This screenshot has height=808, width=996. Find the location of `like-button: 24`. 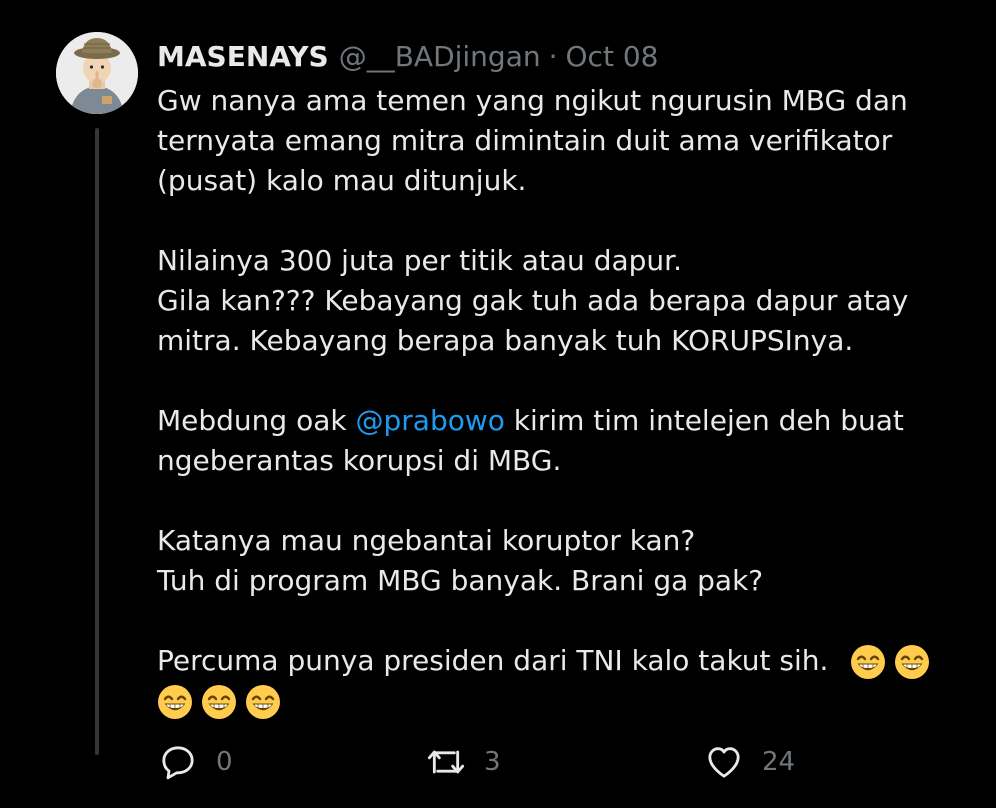

like-button: 24 is located at coordinates (749, 762).